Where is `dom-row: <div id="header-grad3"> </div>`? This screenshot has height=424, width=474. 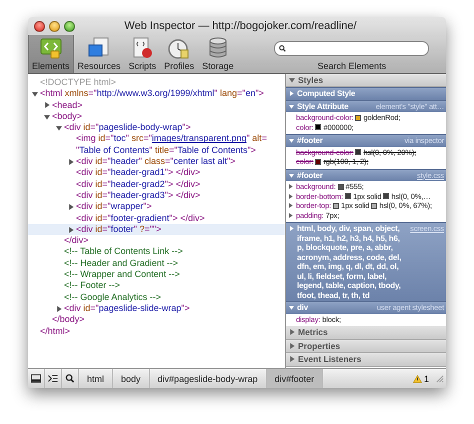 dom-row: <div id="header-grad3"> </div> is located at coordinates (156, 196).